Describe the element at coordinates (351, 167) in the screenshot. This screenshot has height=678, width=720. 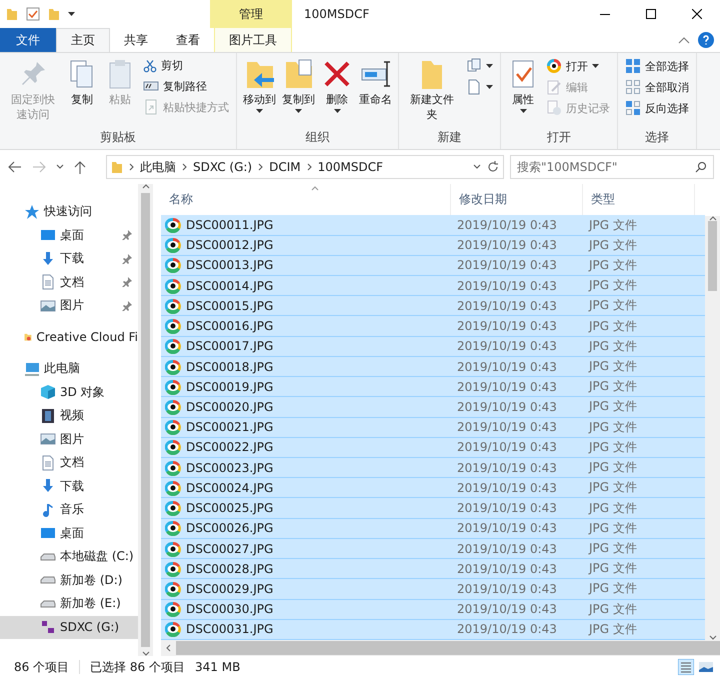
I see `path-segment: 100MSDCF` at that location.